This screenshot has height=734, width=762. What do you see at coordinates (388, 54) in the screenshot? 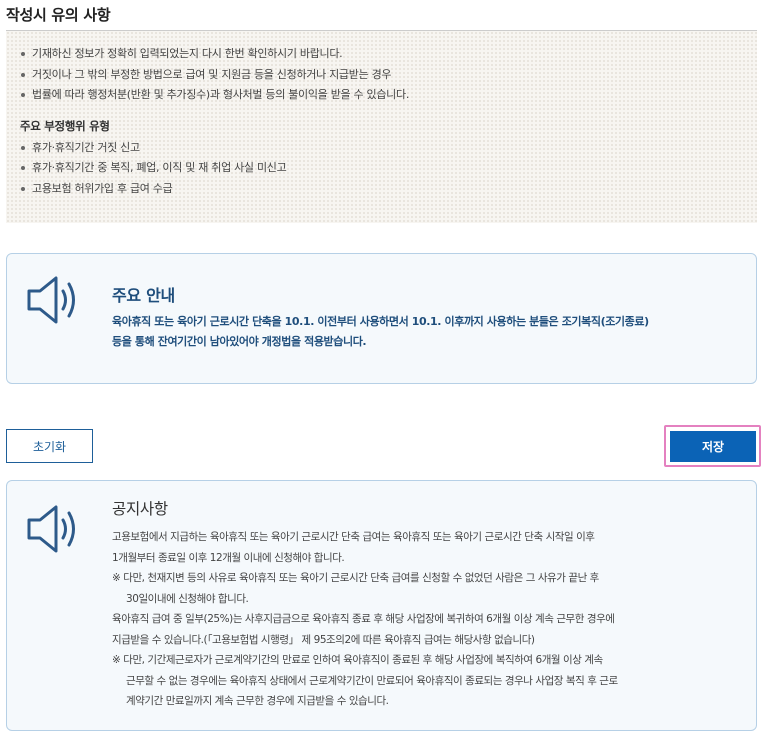
I see `caution-item: 기재하신 정보가 정확히 입력되었는지 다시 한번 확인하시기 바랍니다.` at bounding box center [388, 54].